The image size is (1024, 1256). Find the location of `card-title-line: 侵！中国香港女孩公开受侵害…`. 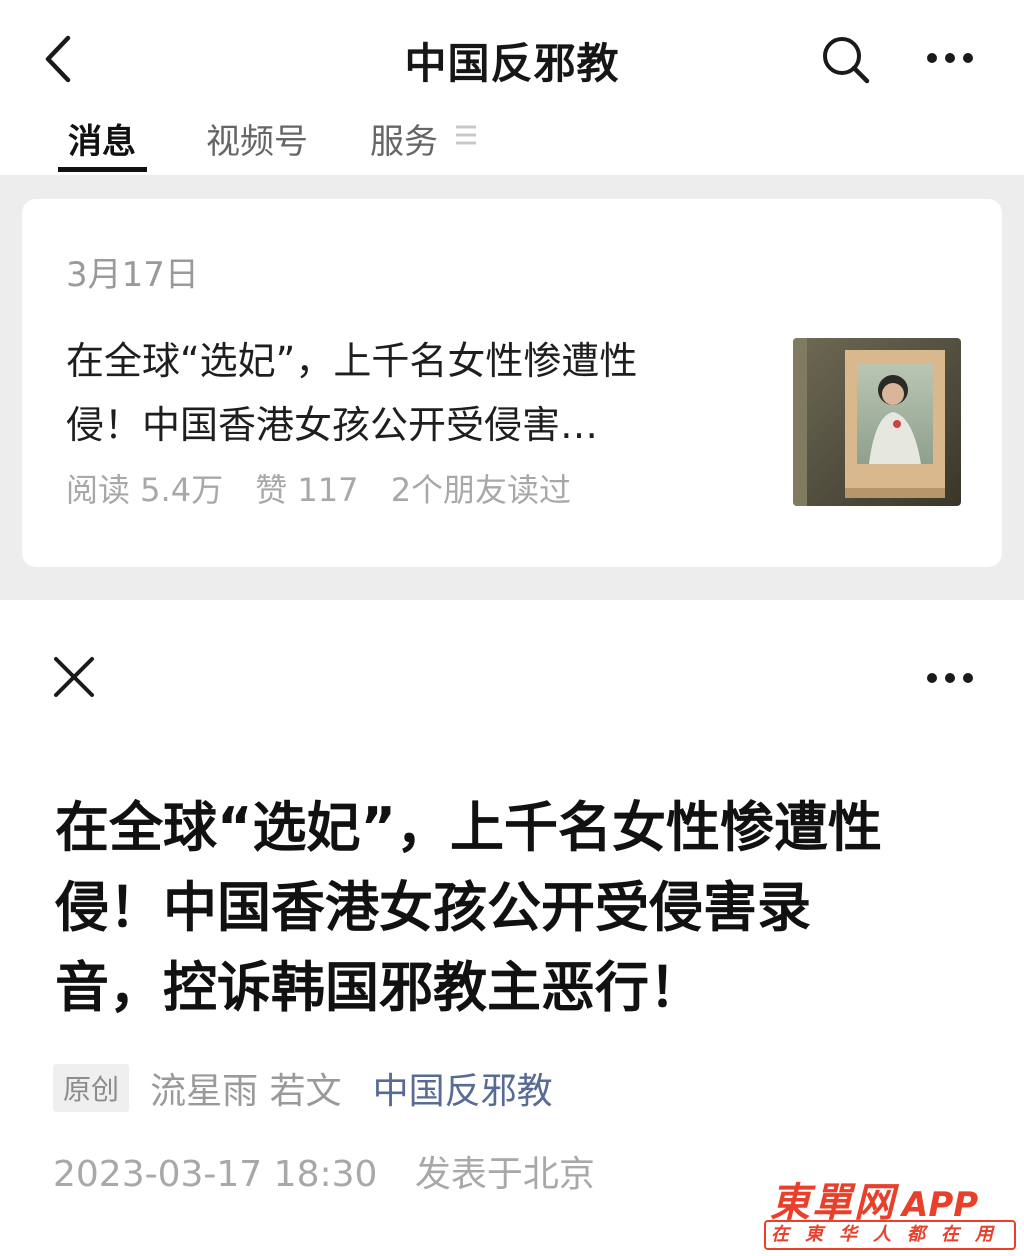

card-title-line: 侵！中国香港女孩公开受侵害… is located at coordinates (332, 425).